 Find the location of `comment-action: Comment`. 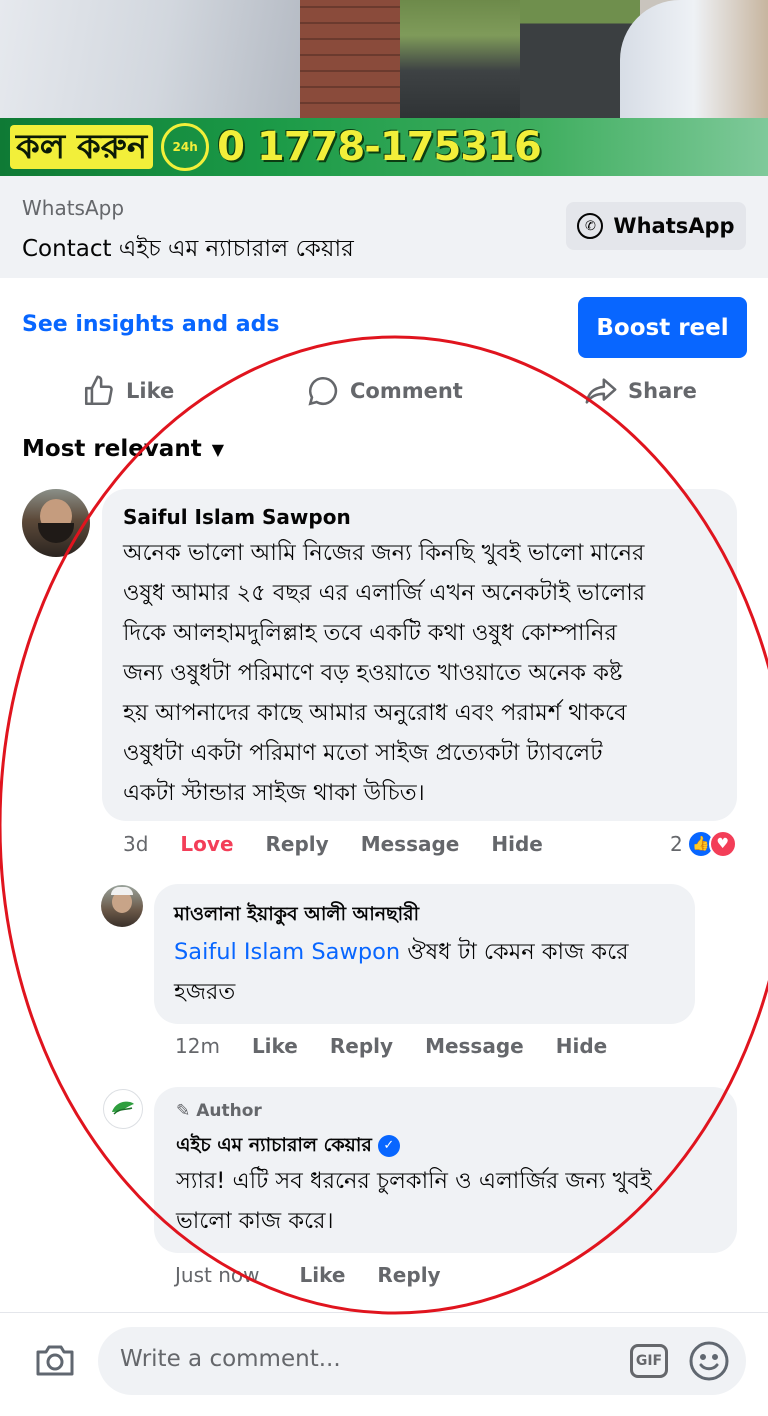

comment-action: Comment is located at coordinates (384, 391).